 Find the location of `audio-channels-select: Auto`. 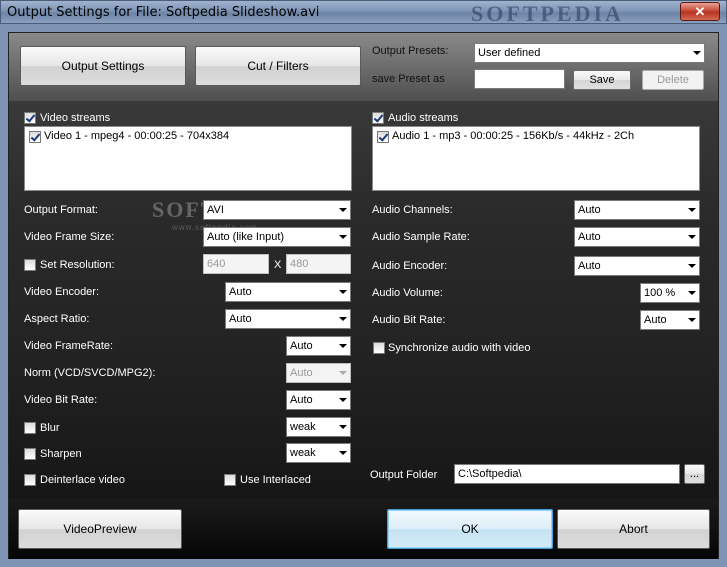

audio-channels-select: Auto is located at coordinates (637, 210).